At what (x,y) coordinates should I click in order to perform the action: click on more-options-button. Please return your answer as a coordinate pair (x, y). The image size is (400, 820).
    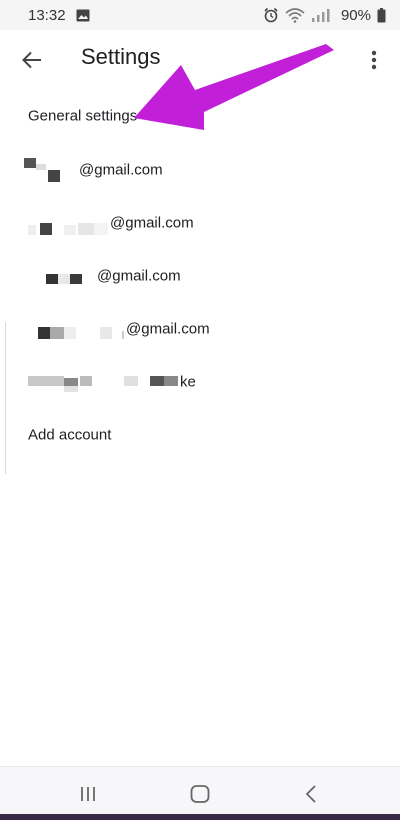
    Looking at the image, I should click on (374, 60).